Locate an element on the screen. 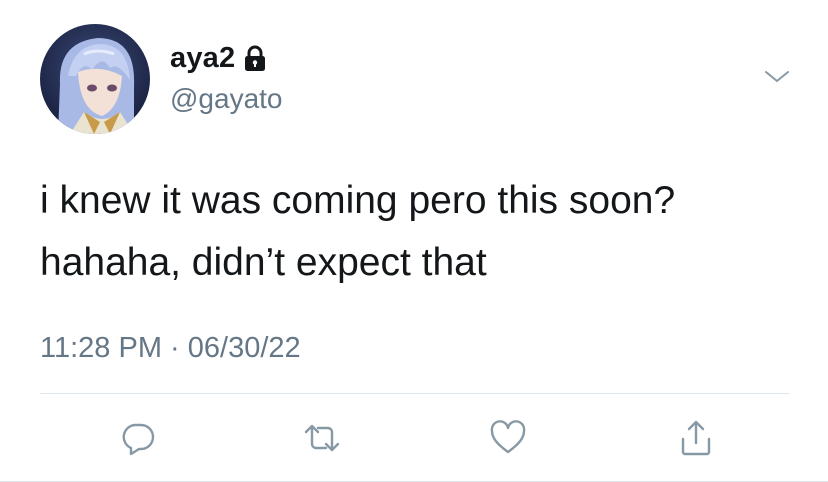 Image resolution: width=828 pixels, height=482 pixels. tweet-text-line: hahaha, didn’t expect that is located at coordinates (263, 262).